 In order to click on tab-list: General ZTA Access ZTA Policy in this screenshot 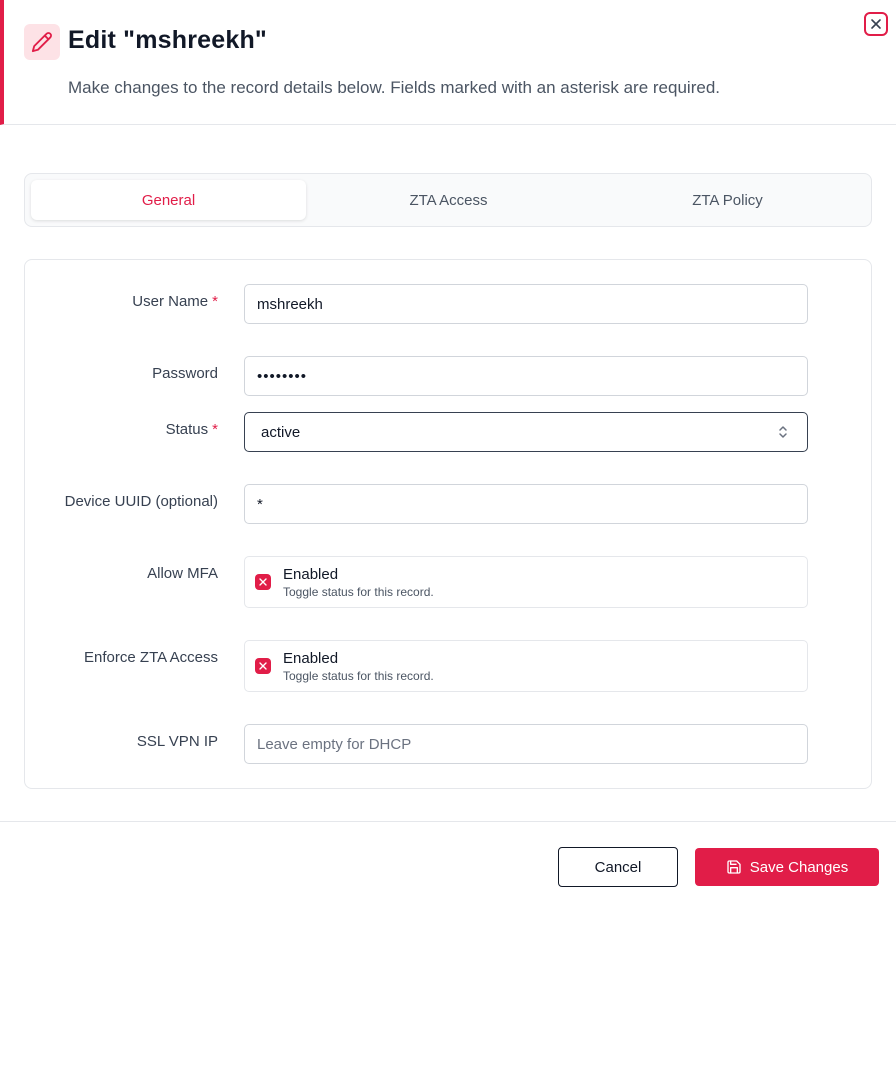, I will do `click(448, 200)`.